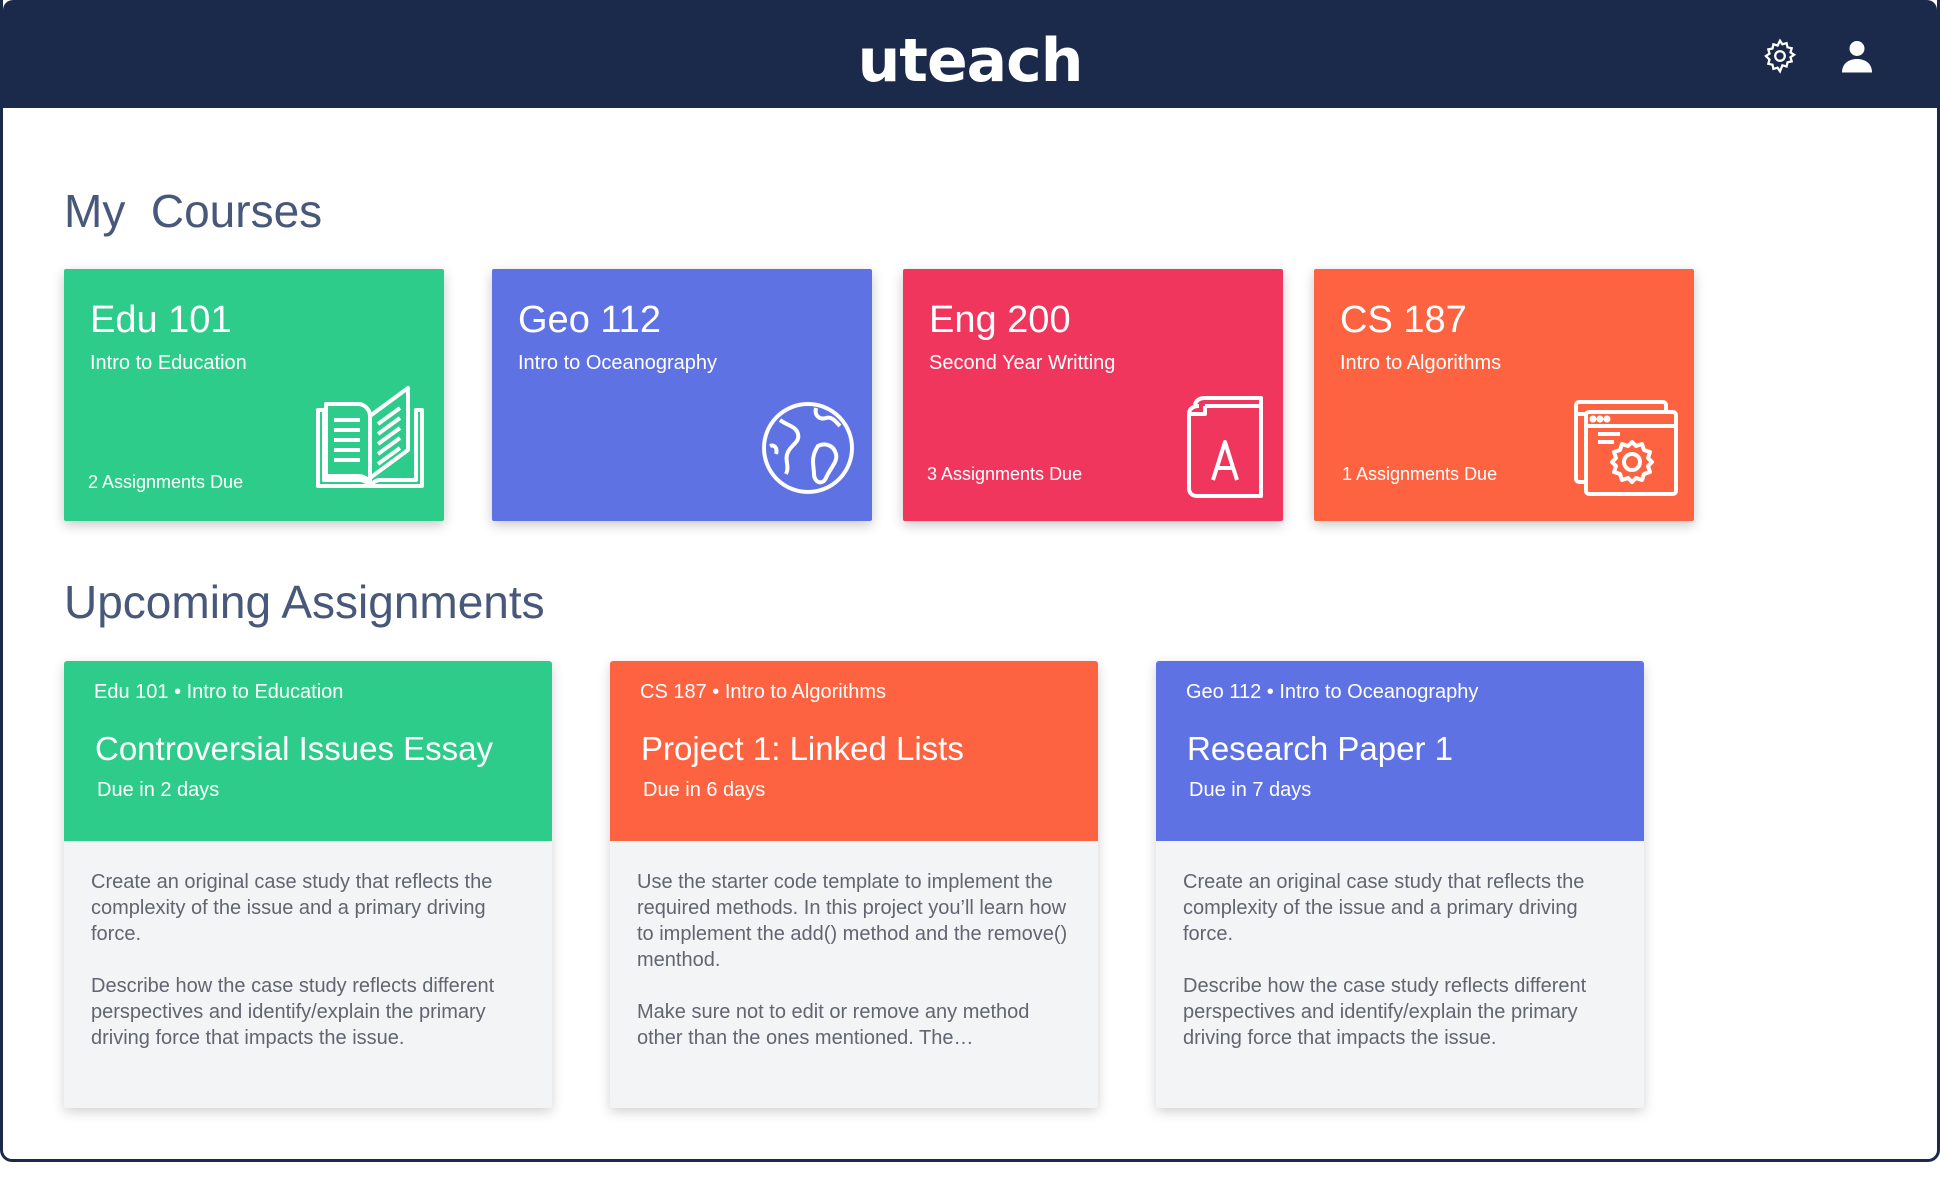 The height and width of the screenshot is (1184, 1940). I want to click on course-name: Intro to Oceanography, so click(618, 363).